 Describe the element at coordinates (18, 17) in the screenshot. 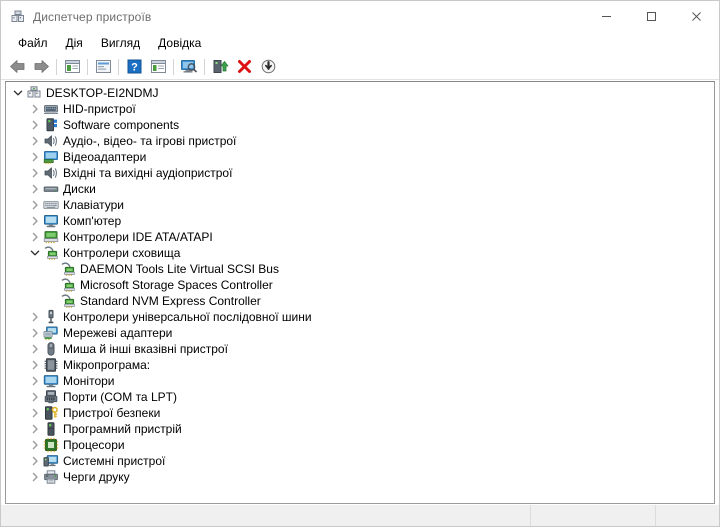

I see `device-manager-icon` at that location.